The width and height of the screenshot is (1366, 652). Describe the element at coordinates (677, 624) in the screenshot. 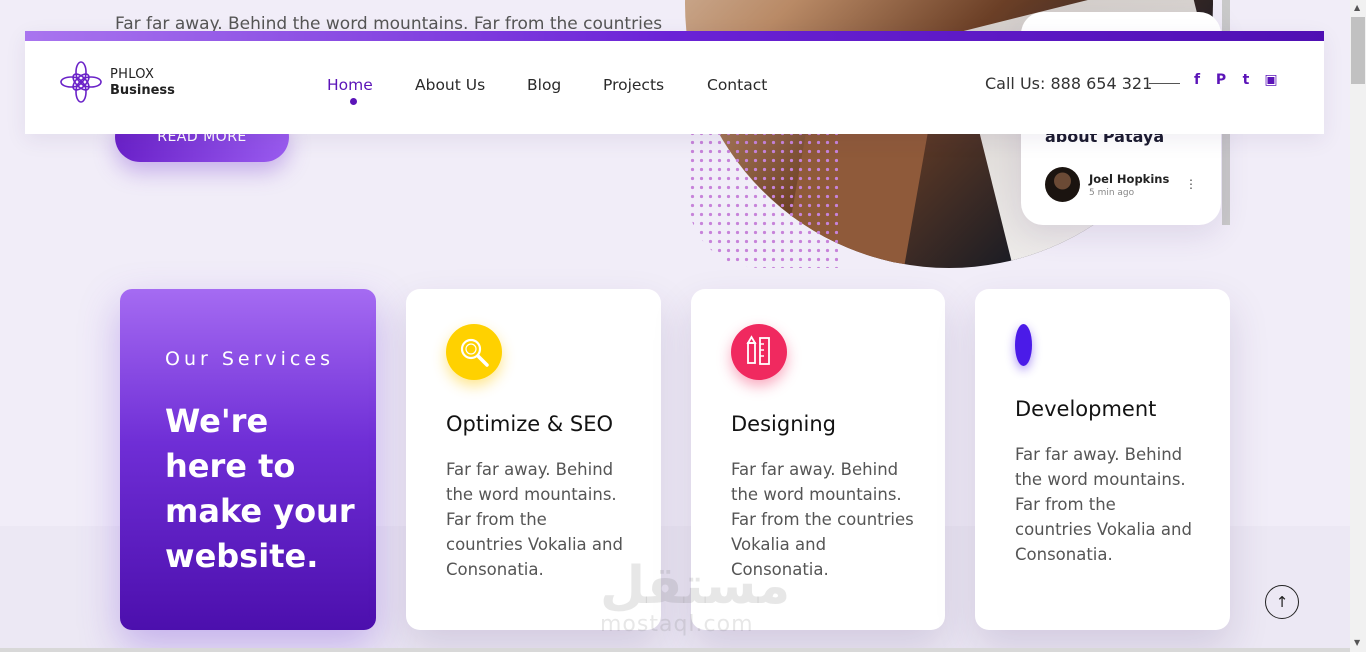

I see `watermark-url: mostaql.com` at that location.